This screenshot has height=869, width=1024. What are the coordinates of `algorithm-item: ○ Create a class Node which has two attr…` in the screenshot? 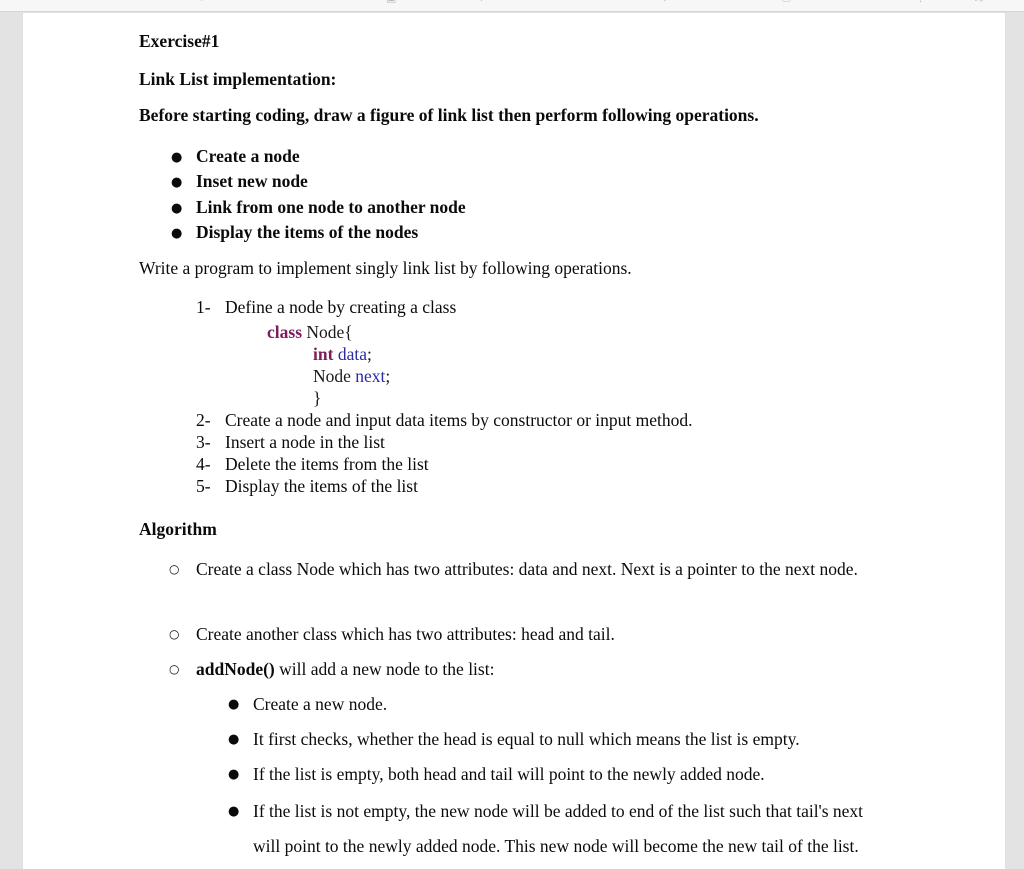 It's located at (549, 569).